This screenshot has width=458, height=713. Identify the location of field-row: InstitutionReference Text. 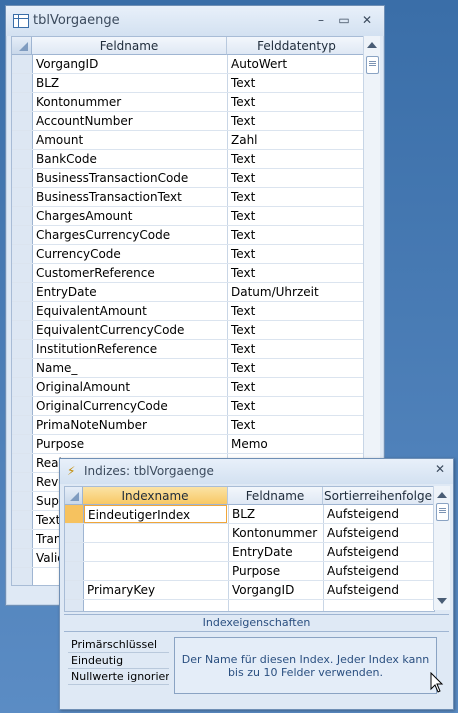
(189, 349).